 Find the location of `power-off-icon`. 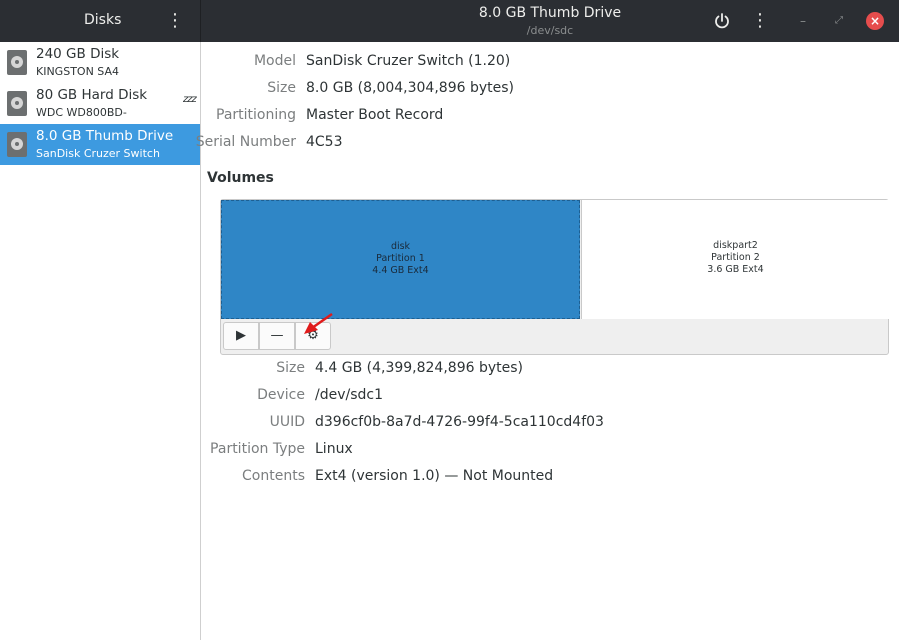

power-off-icon is located at coordinates (722, 21).